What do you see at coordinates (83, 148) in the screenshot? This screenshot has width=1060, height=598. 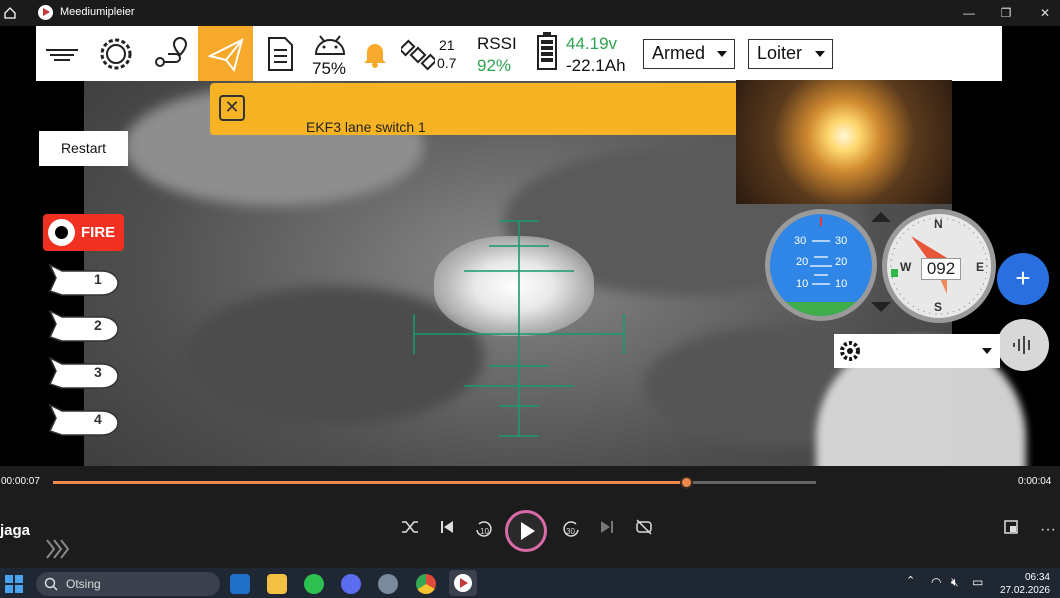 I see `restart-button: Restart` at bounding box center [83, 148].